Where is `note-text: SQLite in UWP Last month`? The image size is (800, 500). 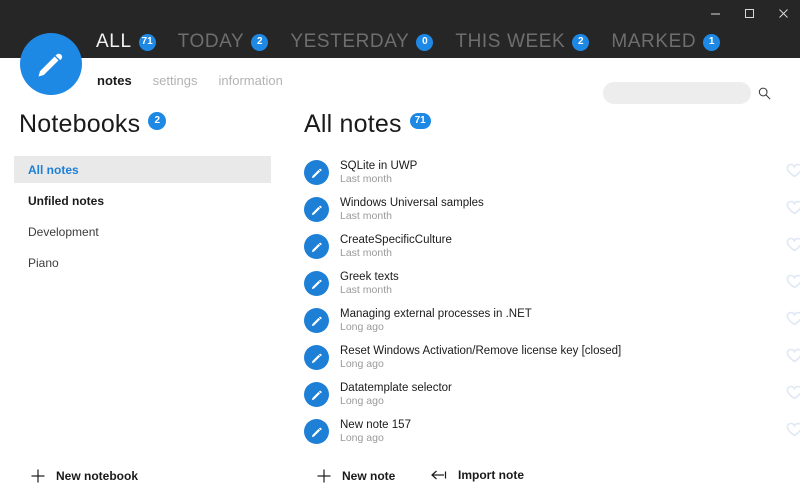 note-text: SQLite in UWP Last month is located at coordinates (378, 172).